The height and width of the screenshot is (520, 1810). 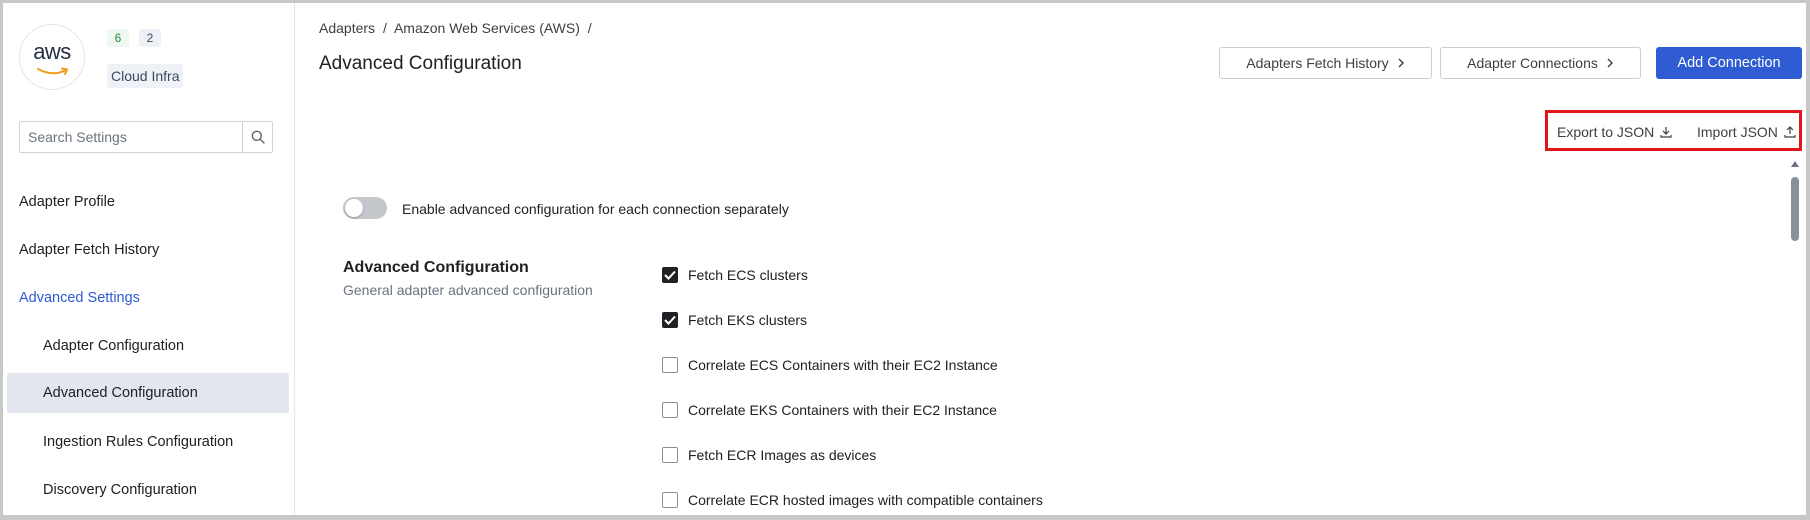 I want to click on option-row: Fetch EKS clusters, so click(x=734, y=320).